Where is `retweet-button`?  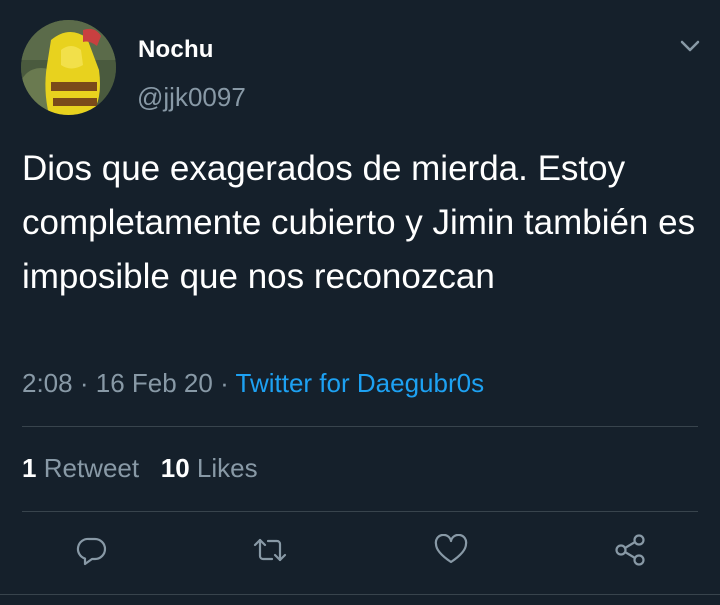
retweet-button is located at coordinates (270, 550).